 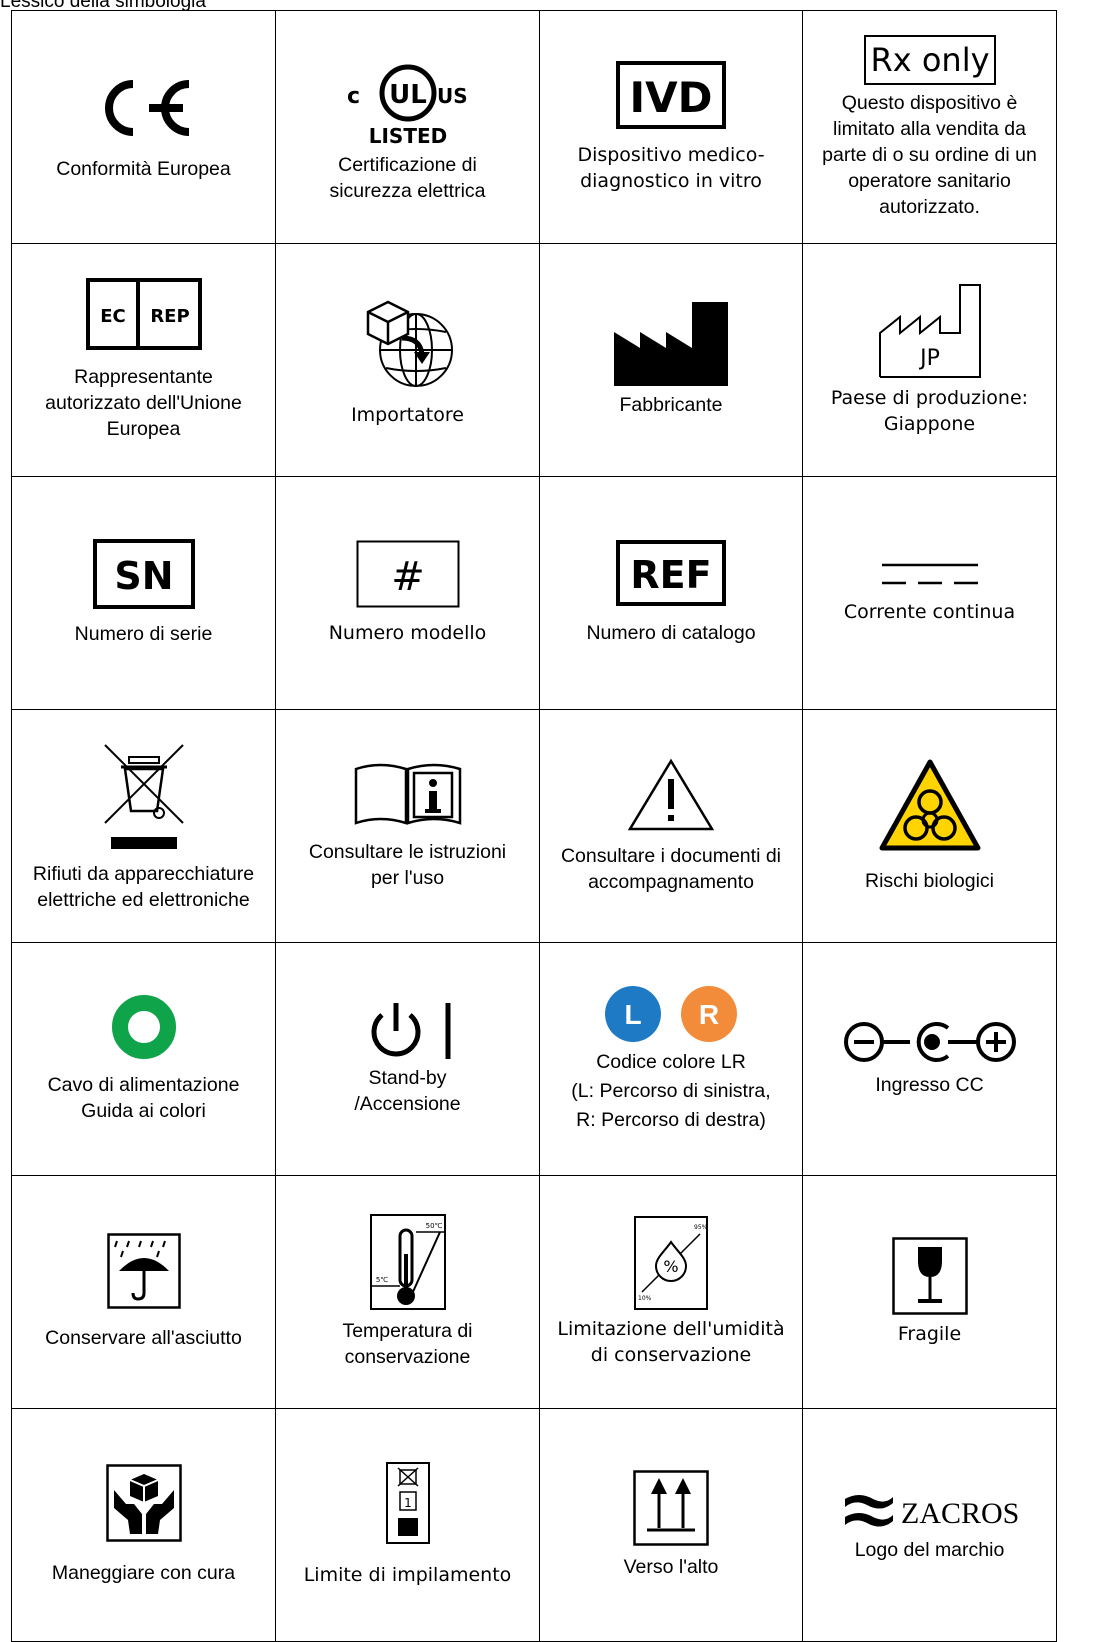 I want to click on cell-standby: Stand-by/Accensione, so click(x=407, y=1059).